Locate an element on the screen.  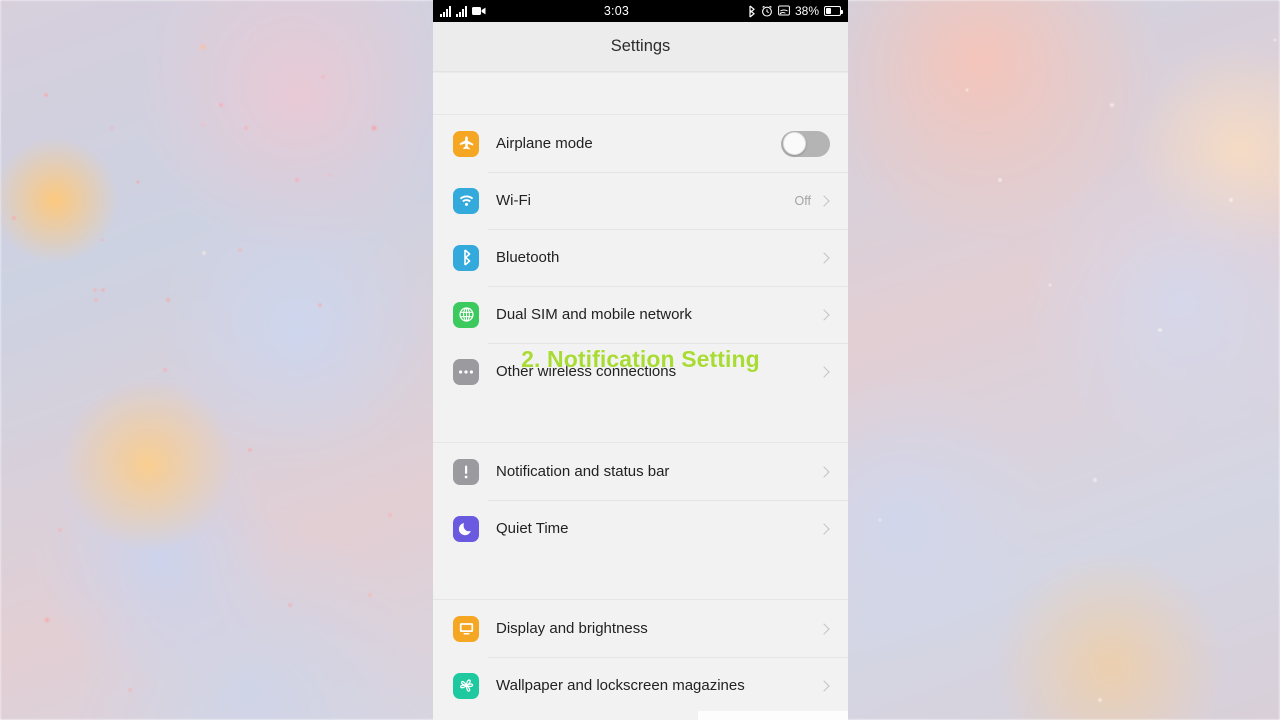
settings-row-wifi: Wi-Fi Off is located at coordinates (640, 200).